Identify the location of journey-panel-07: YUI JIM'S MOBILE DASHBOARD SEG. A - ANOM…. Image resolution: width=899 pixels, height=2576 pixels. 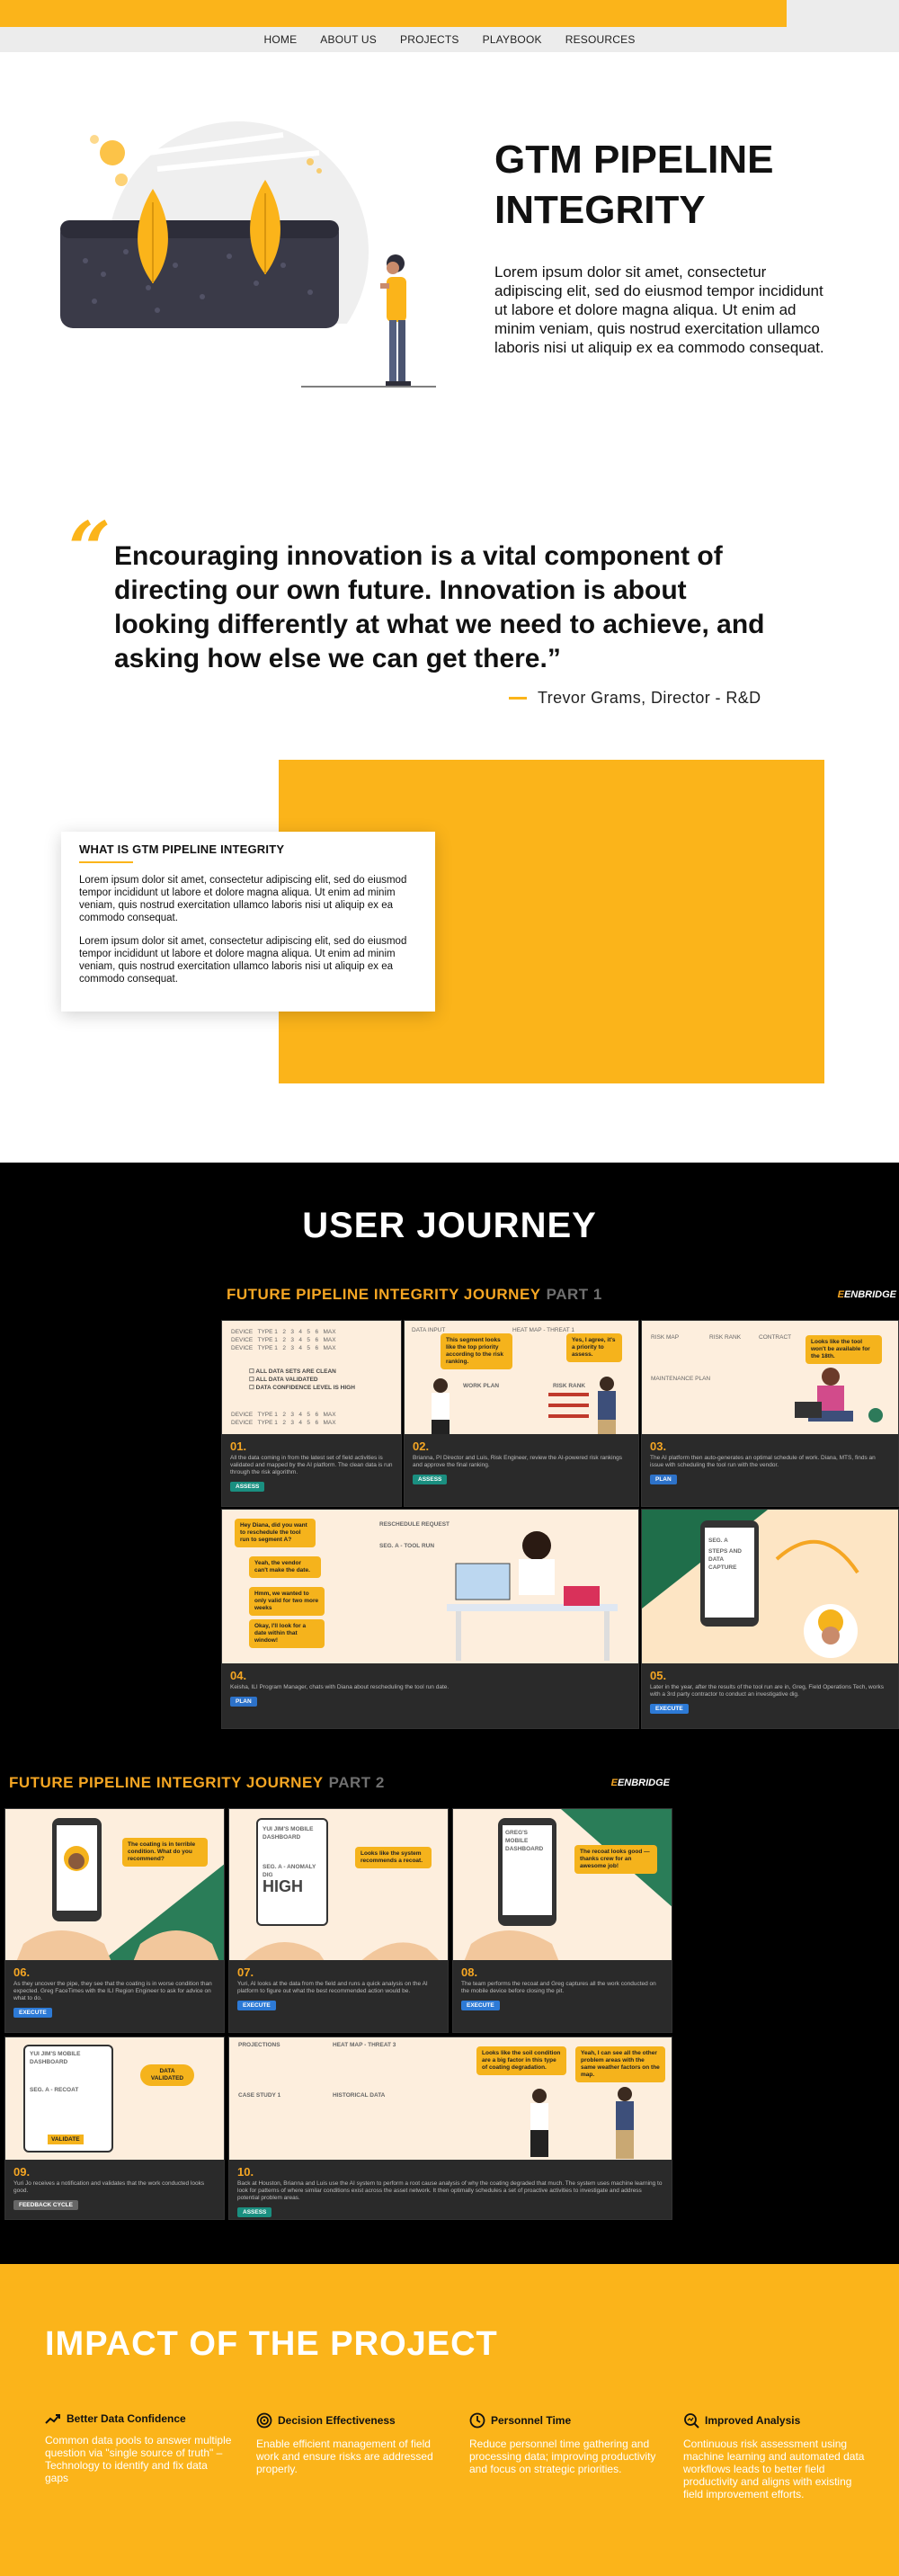
(338, 1921).